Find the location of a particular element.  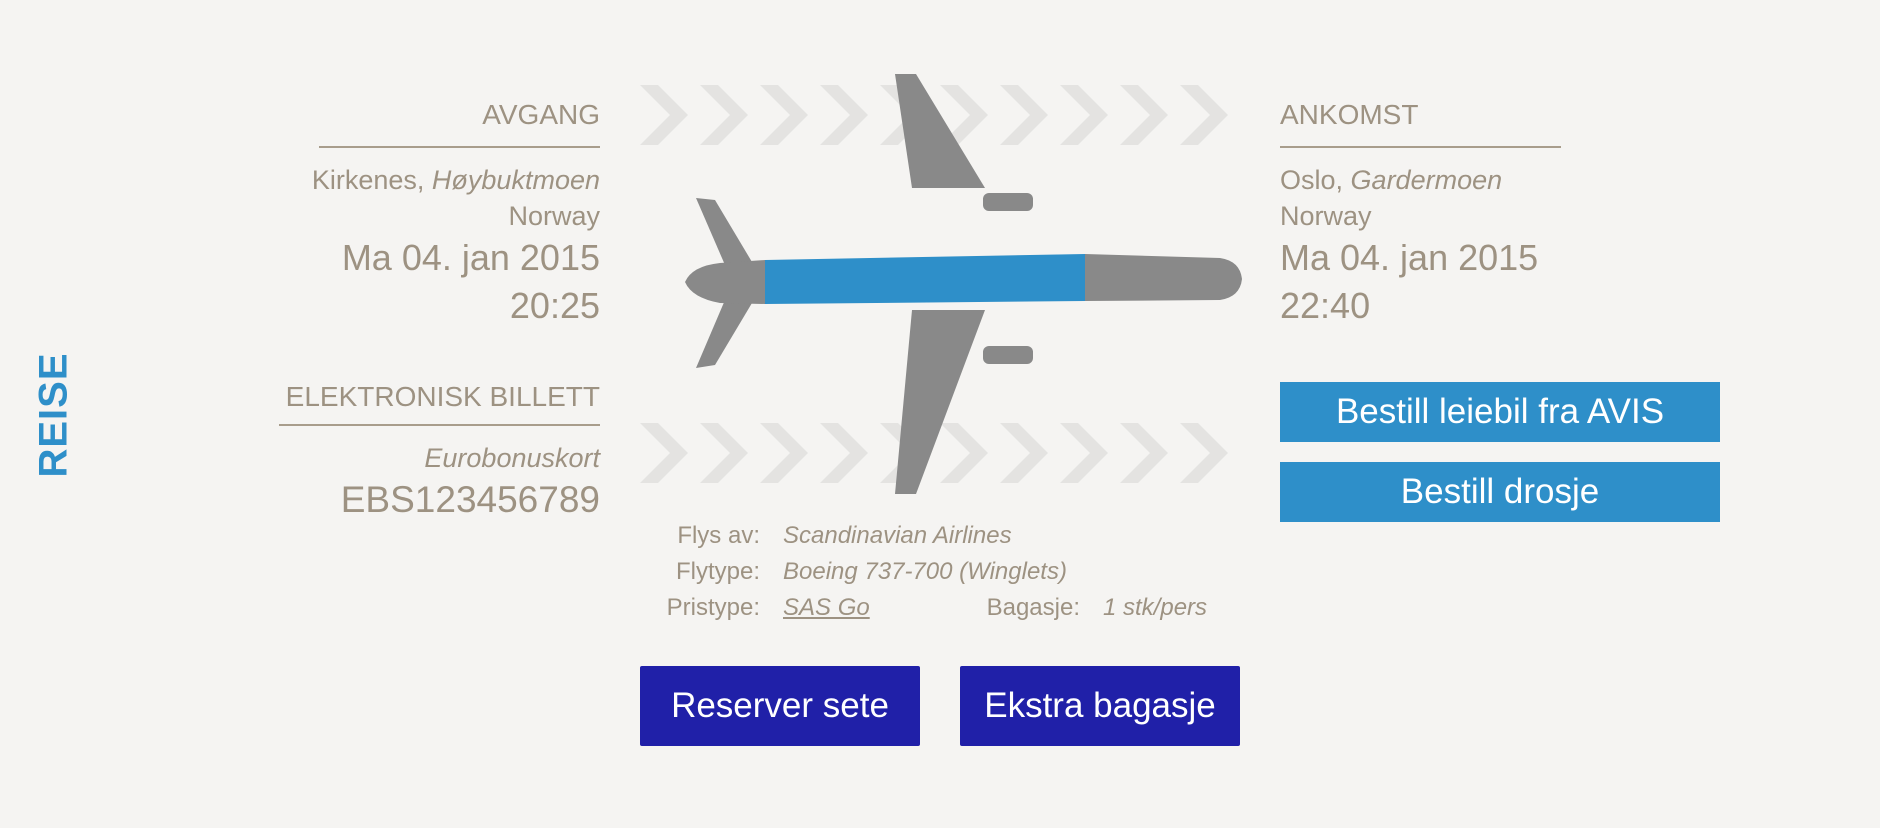

operator-value: Scandinavian Airlines is located at coordinates (897, 535).